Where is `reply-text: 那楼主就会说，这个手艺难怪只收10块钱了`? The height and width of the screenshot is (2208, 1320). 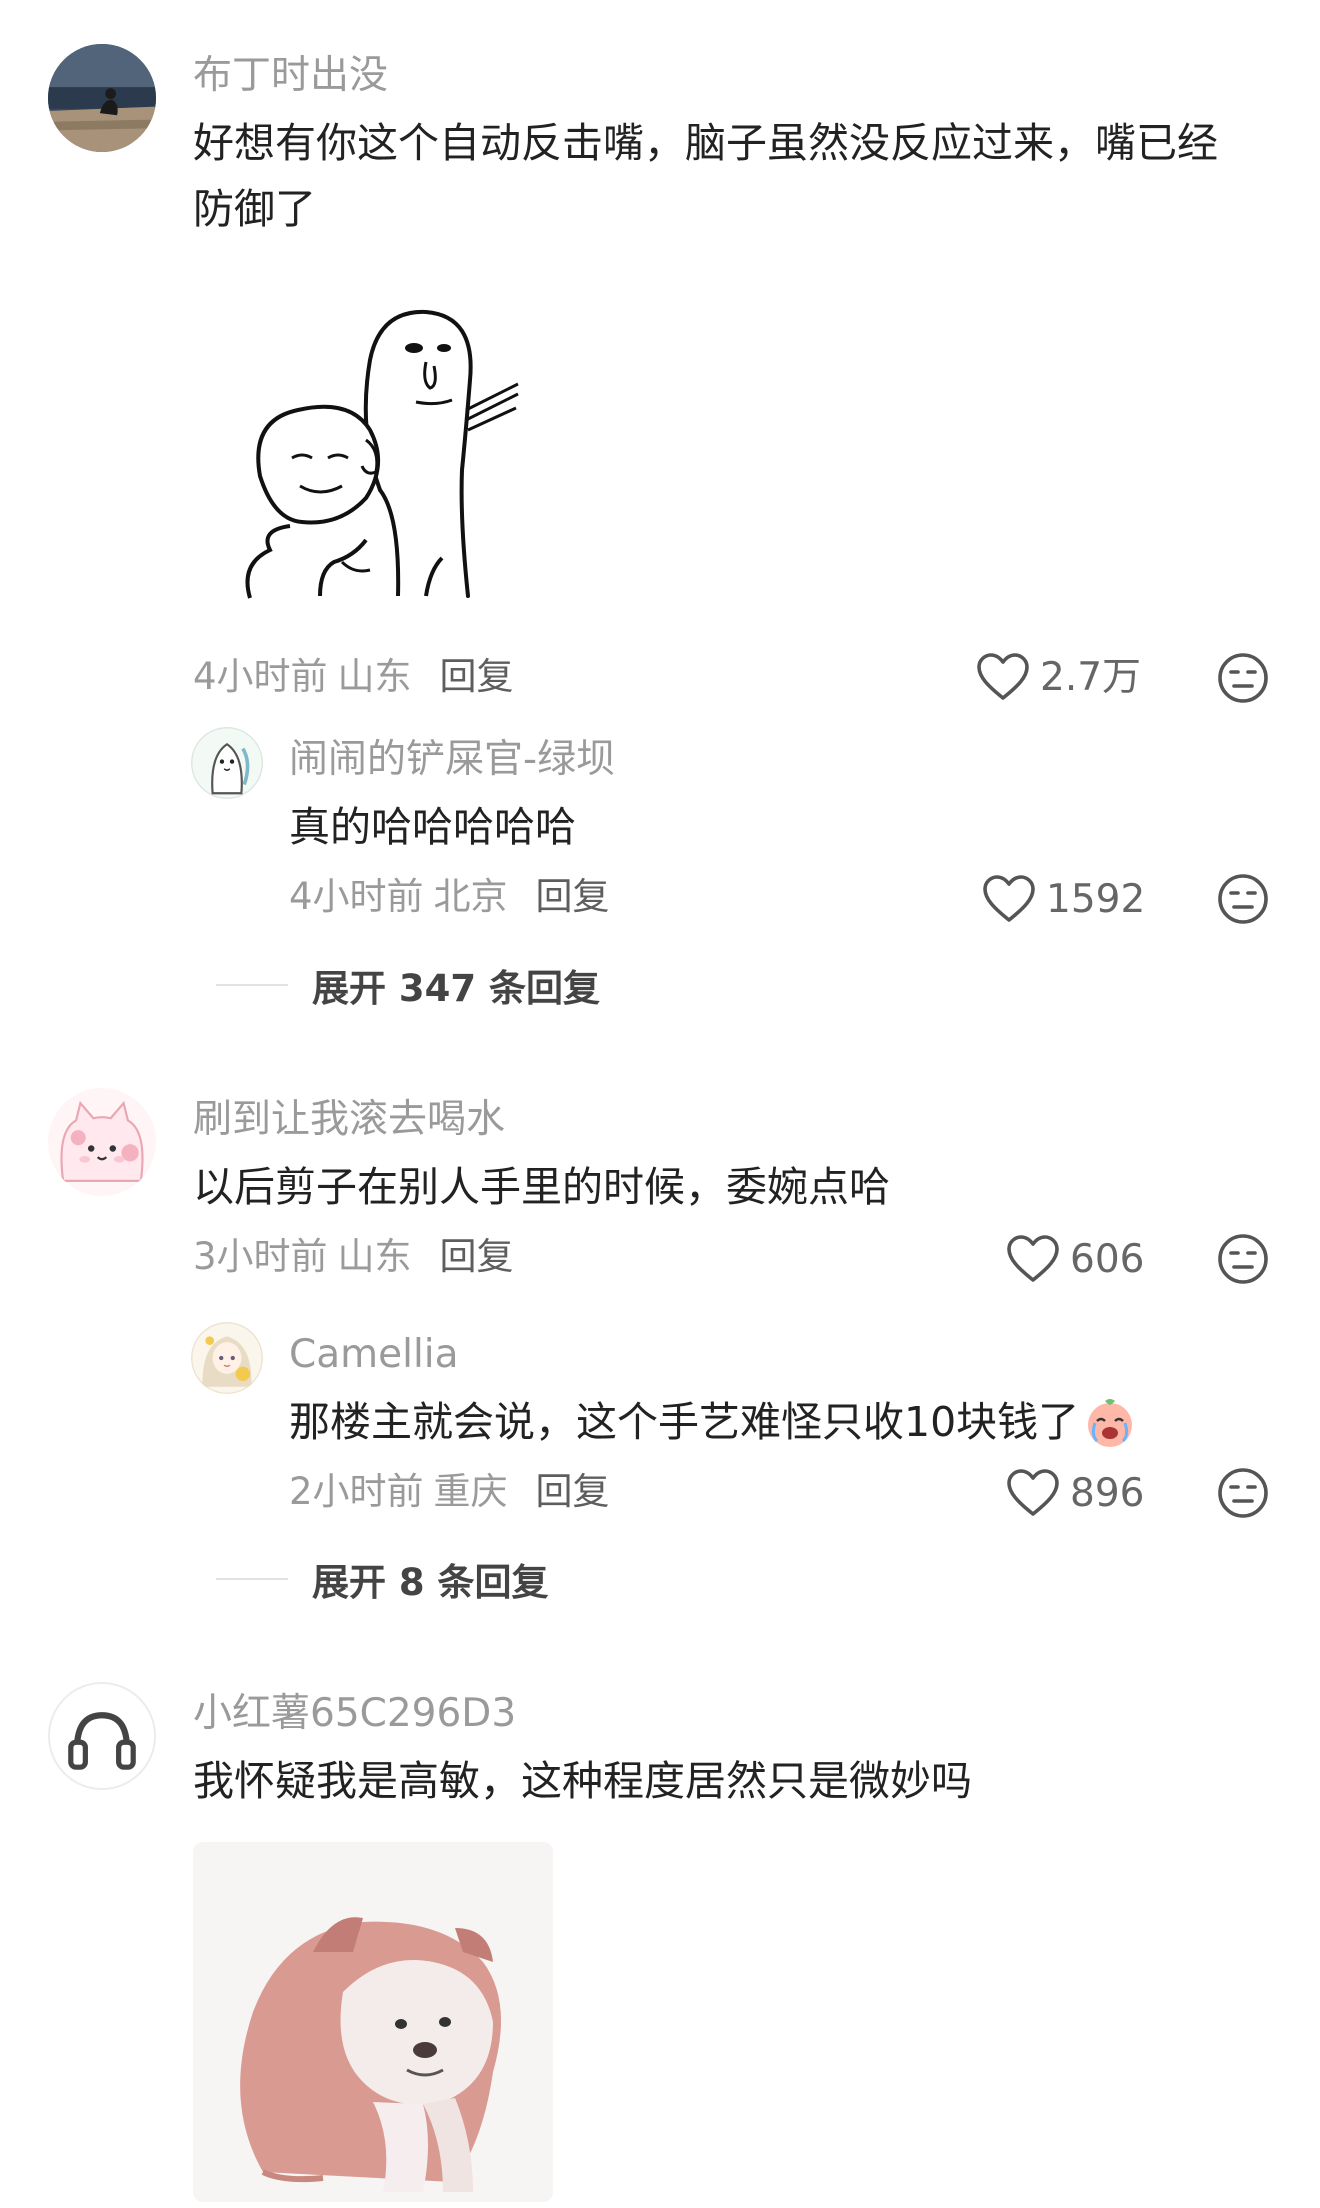 reply-text: 那楼主就会说，这个手艺难怪只收10块钱了 is located at coordinates (684, 1422).